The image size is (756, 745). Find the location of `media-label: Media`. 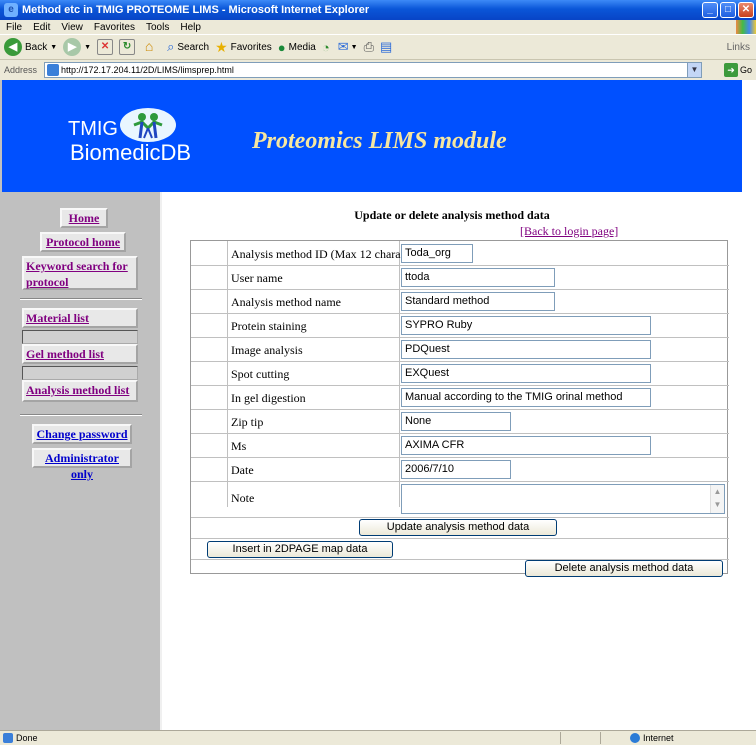

media-label: Media is located at coordinates (302, 47).